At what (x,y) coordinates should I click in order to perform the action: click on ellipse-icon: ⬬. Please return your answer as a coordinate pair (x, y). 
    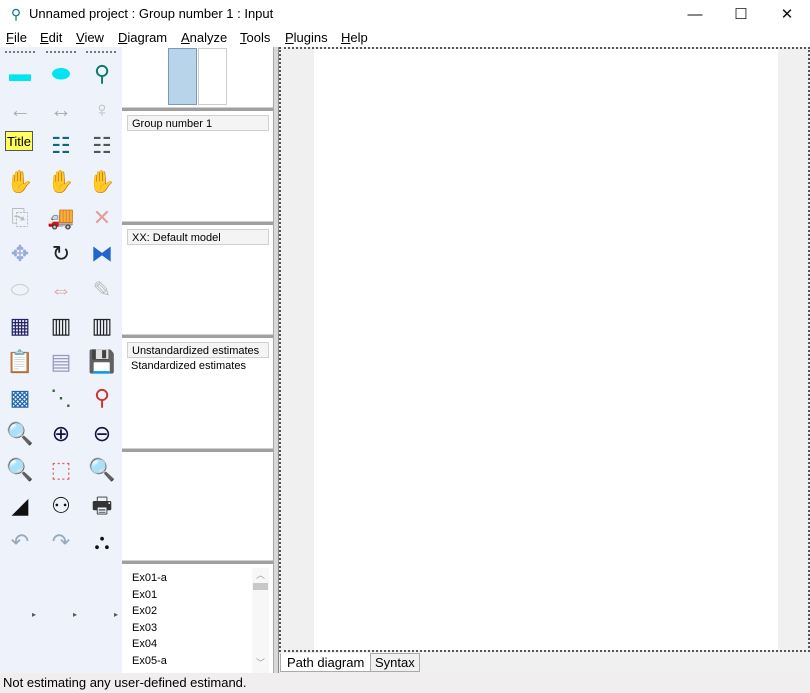
    Looking at the image, I should click on (61, 74).